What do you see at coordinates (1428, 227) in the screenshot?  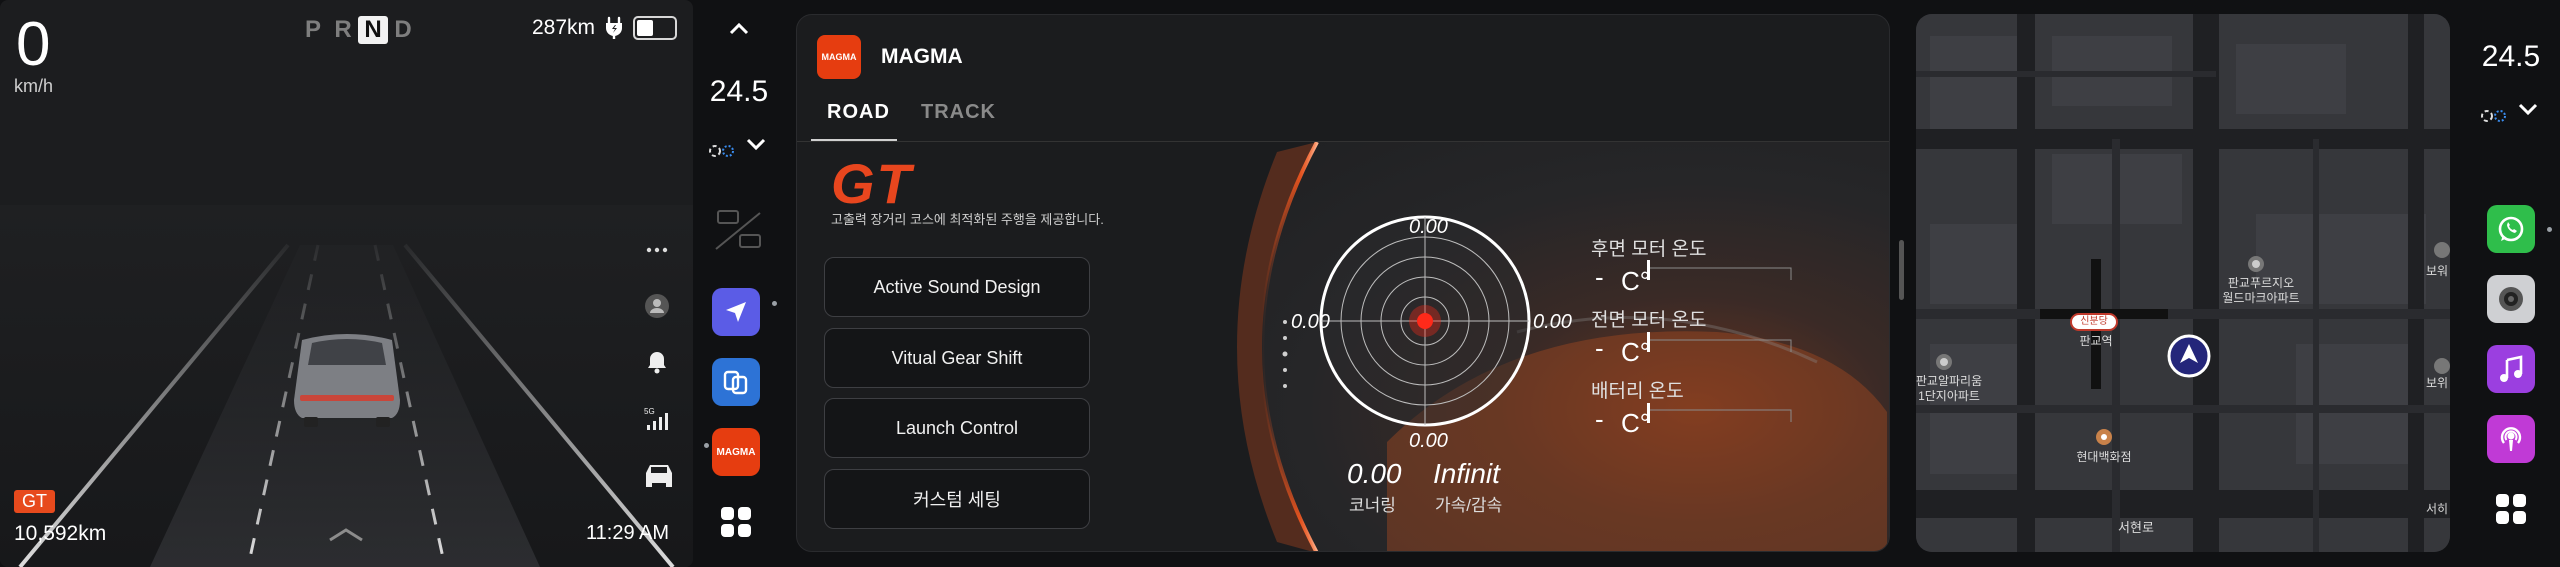 I see `gforce-top: 0.00` at bounding box center [1428, 227].